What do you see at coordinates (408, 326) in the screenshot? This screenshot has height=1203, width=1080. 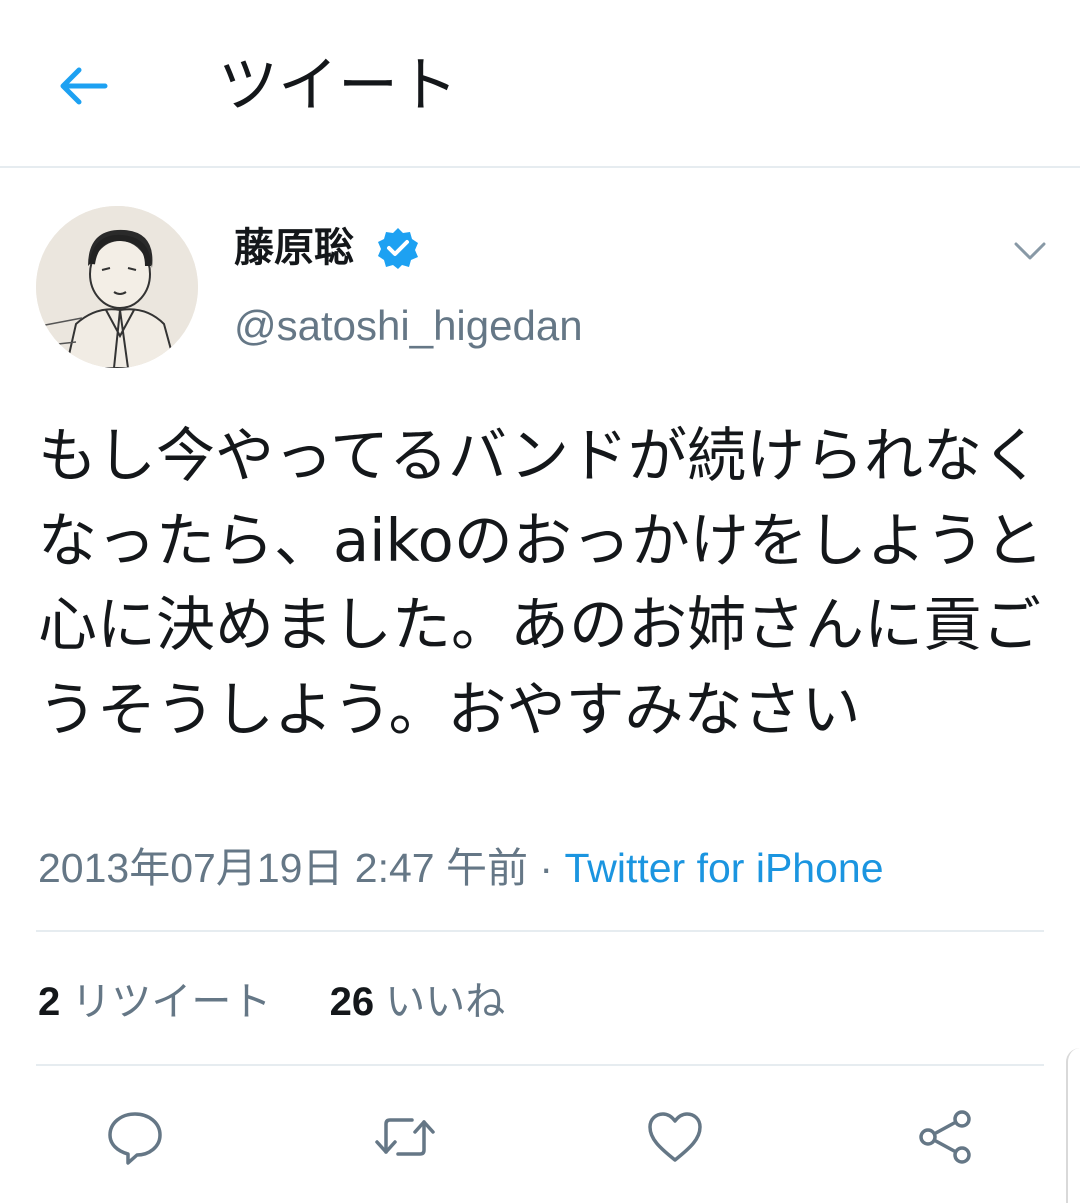 I see `author-handle: @satoshi_higedan` at bounding box center [408, 326].